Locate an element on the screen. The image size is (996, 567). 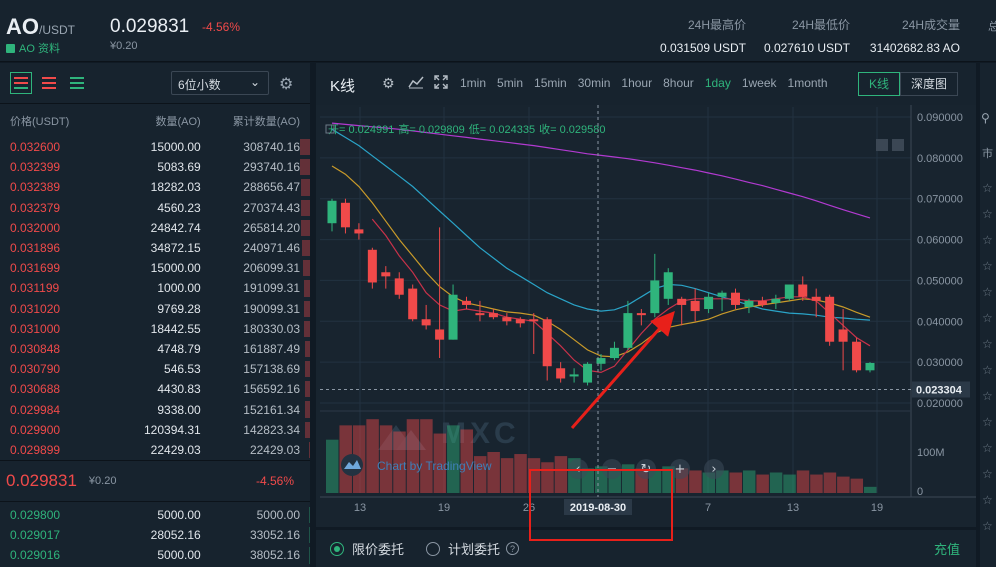
interval-tab: 1month is located at coordinates (808, 83).